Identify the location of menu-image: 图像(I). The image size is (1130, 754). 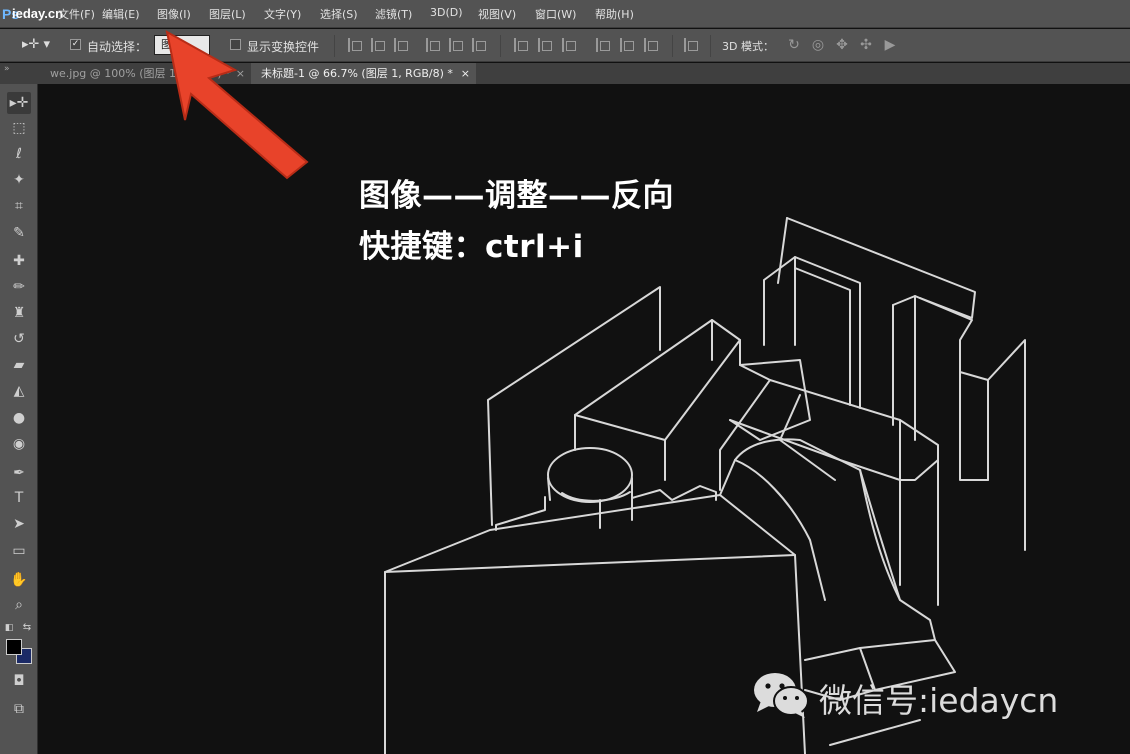
(174, 14).